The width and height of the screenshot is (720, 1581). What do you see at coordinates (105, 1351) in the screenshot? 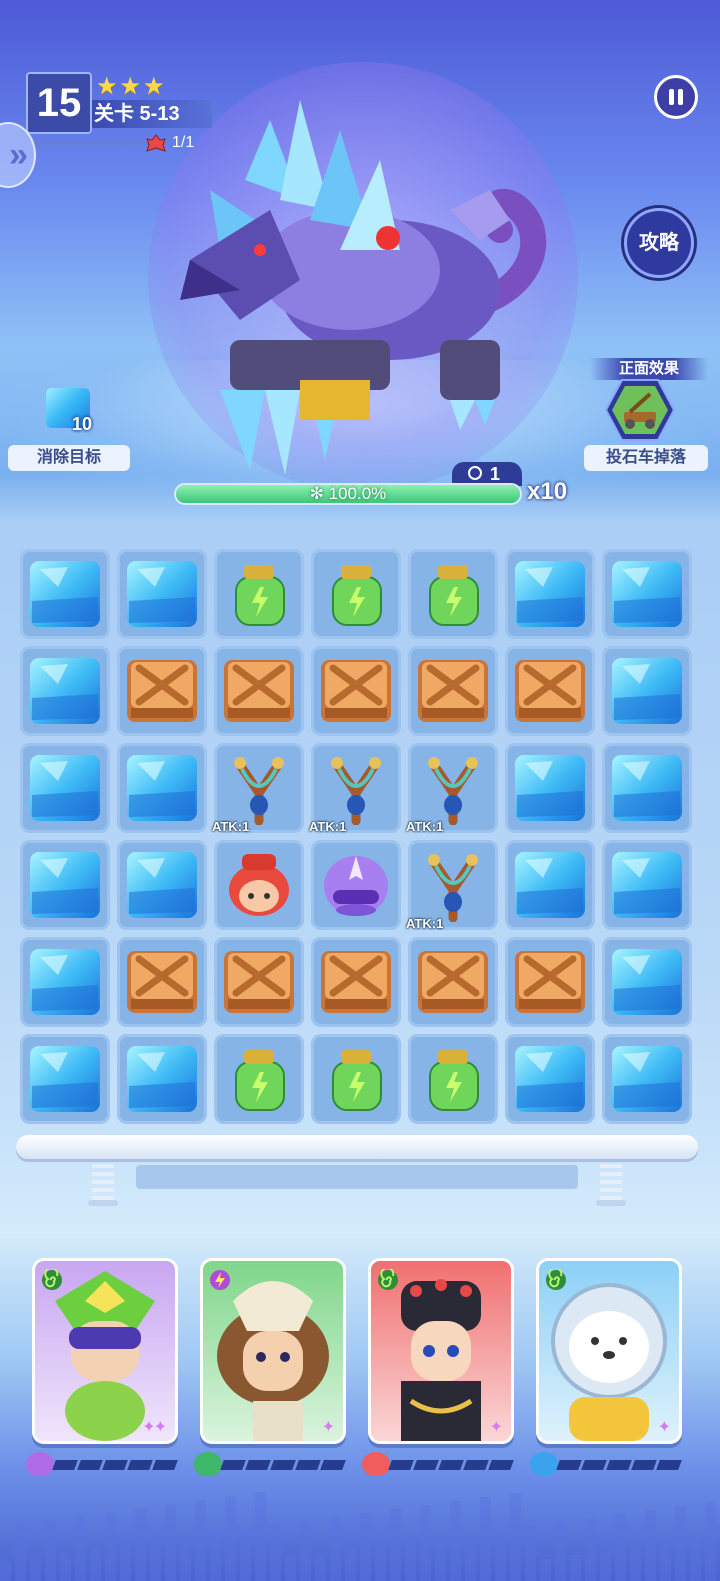
I see `hero-card-green-ninja: ✦✦` at bounding box center [105, 1351].